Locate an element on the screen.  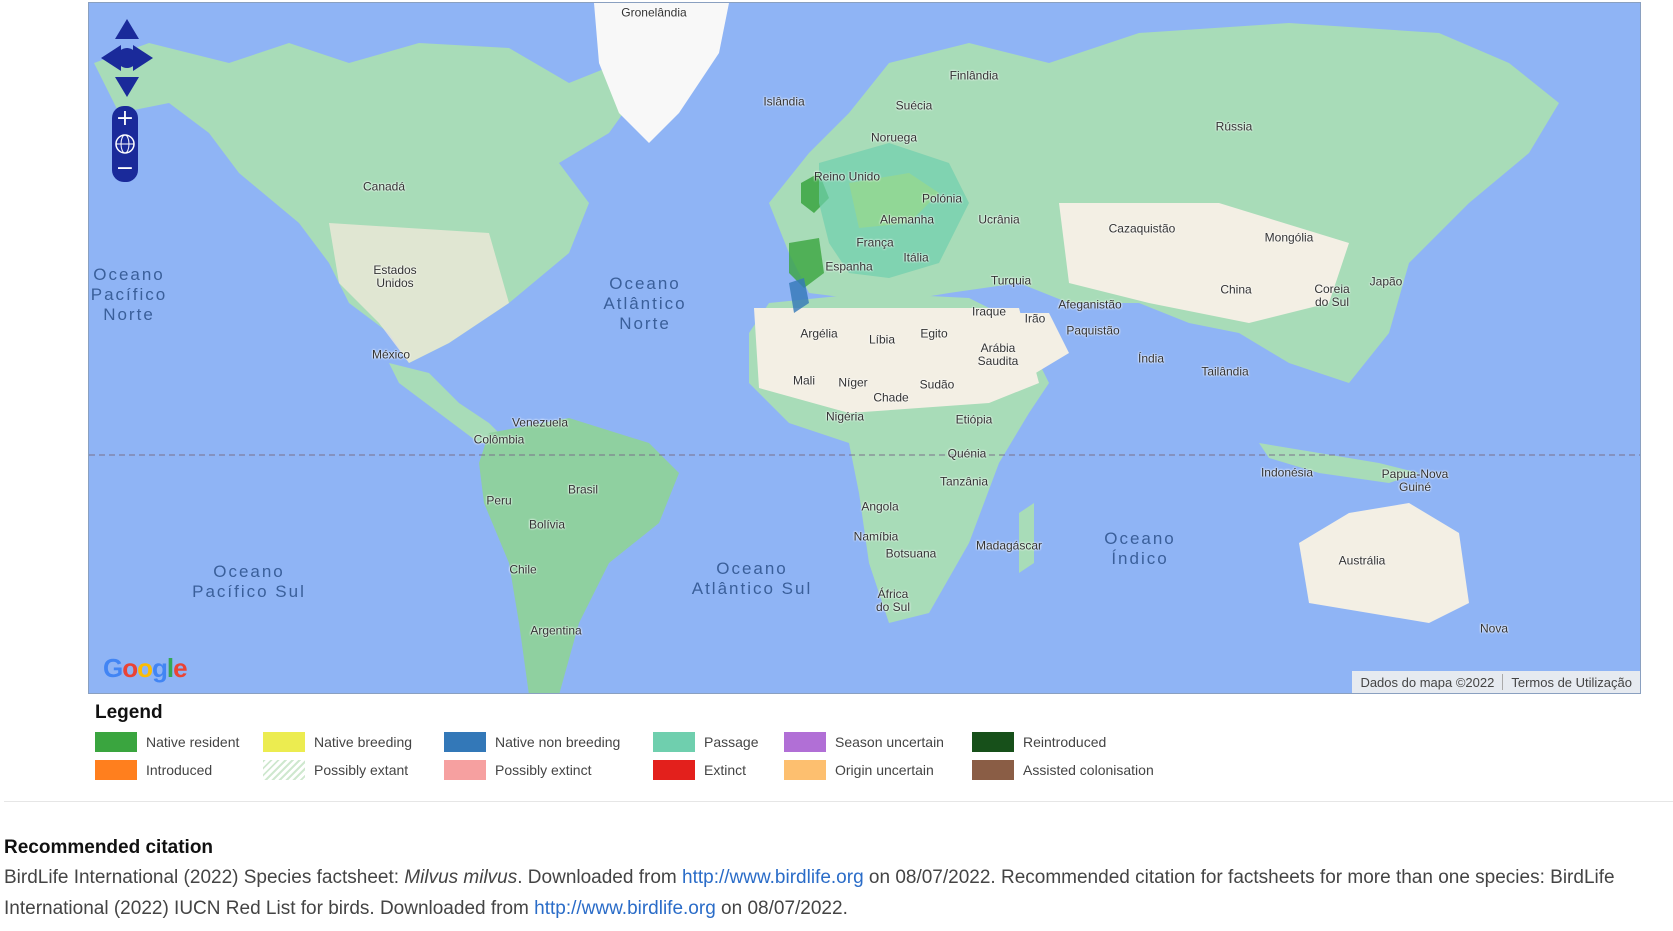
legend-label: Native breeding is located at coordinates (363, 742).